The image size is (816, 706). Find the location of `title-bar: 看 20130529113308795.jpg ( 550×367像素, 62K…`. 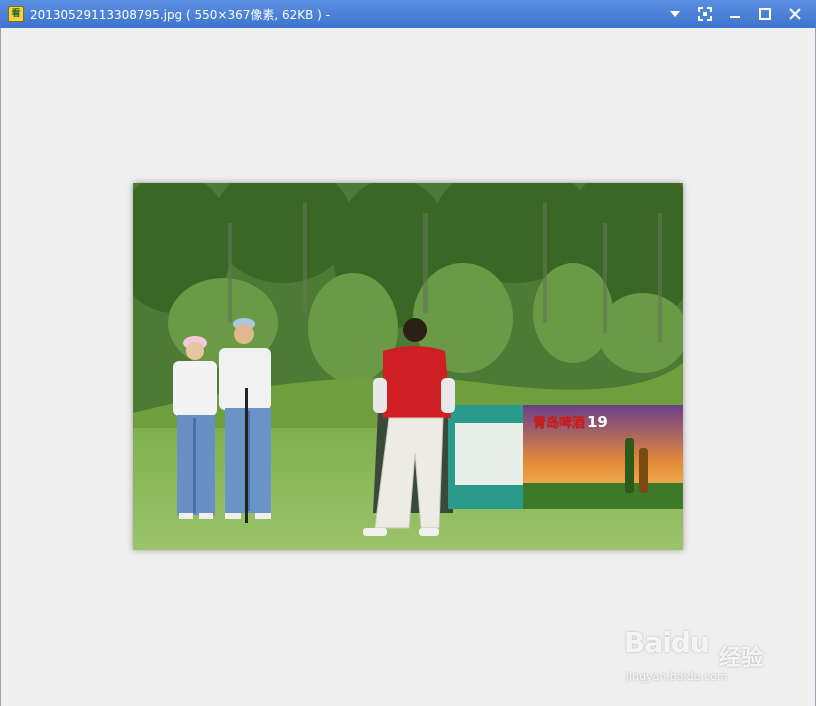

title-bar: 看 20130529113308795.jpg ( 550×367像素, 62K… is located at coordinates (408, 14).